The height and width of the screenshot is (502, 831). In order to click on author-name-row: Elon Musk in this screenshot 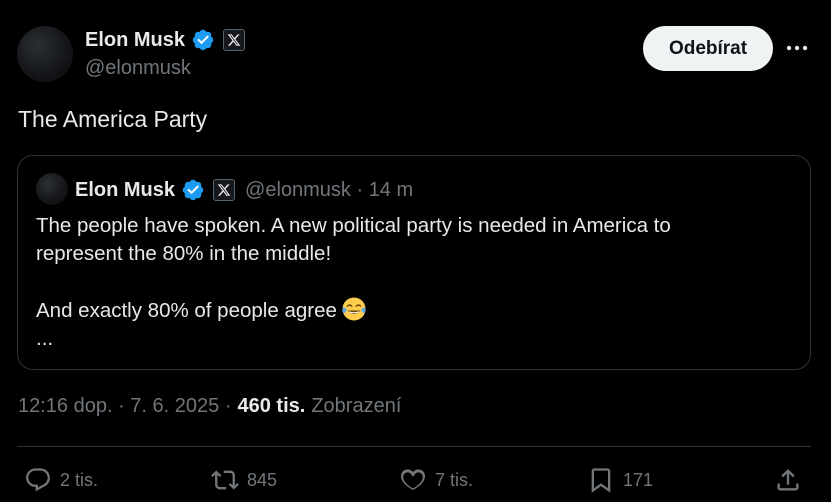, I will do `click(165, 40)`.